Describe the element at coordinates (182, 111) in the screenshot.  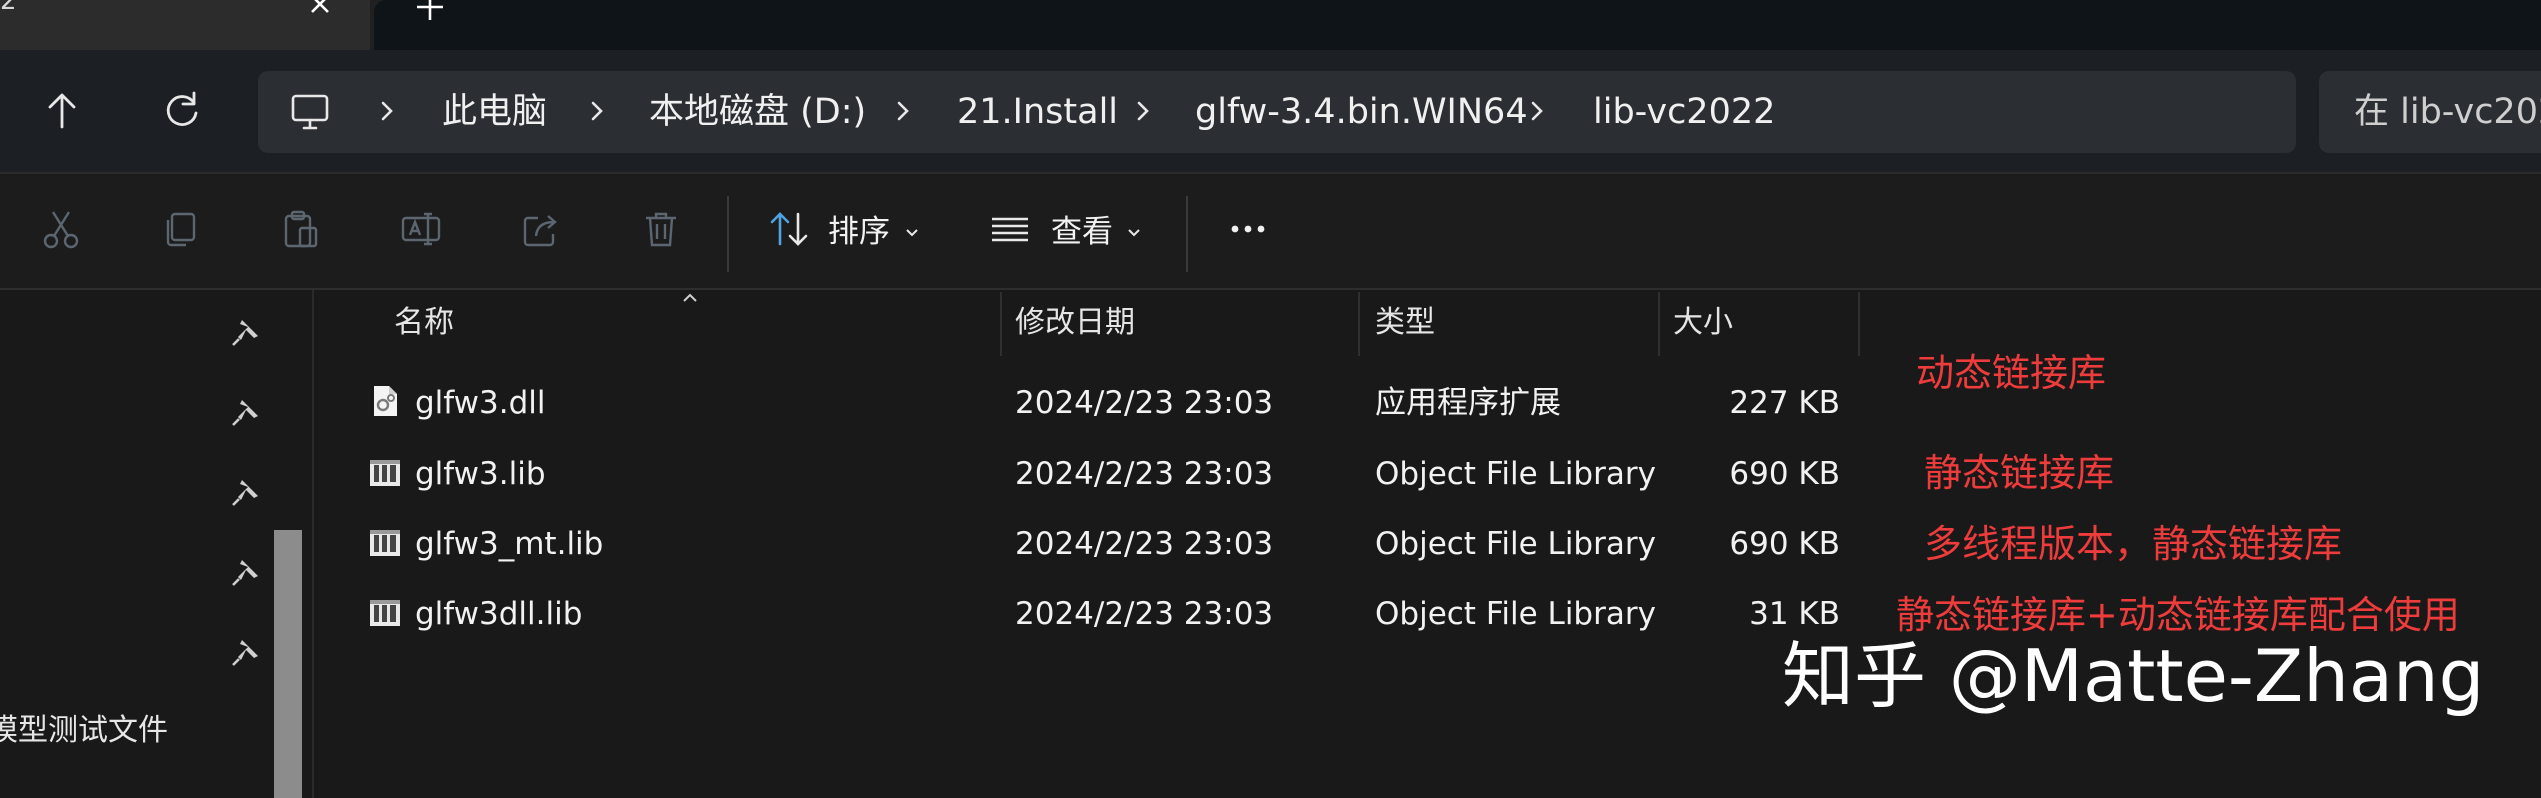
I see `refresh-icon` at that location.